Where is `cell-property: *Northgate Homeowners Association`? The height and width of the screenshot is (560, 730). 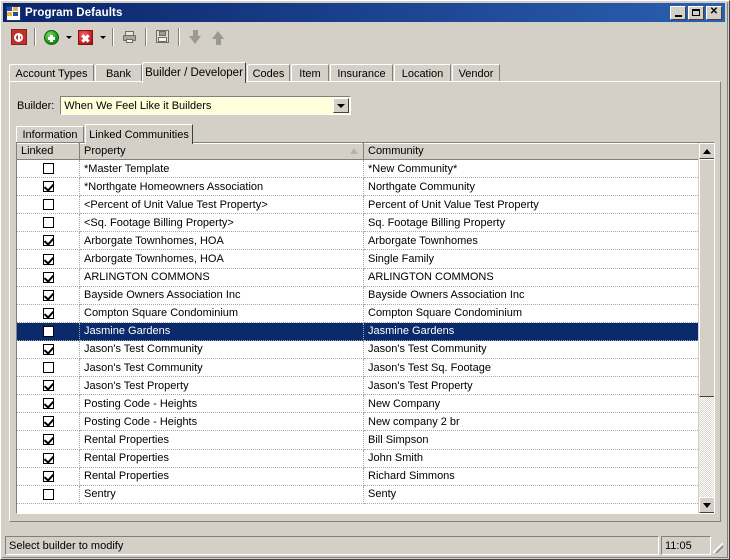 cell-property: *Northgate Homeowners Association is located at coordinates (222, 187).